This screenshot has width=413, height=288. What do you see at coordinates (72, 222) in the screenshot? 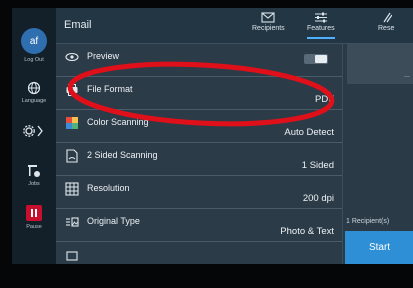
I see `original-type-icon` at bounding box center [72, 222].